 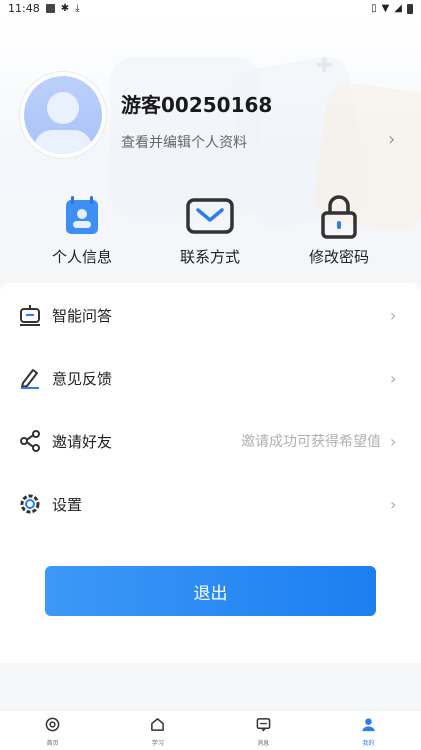 What do you see at coordinates (30, 504) in the screenshot?
I see `gear-icon` at bounding box center [30, 504].